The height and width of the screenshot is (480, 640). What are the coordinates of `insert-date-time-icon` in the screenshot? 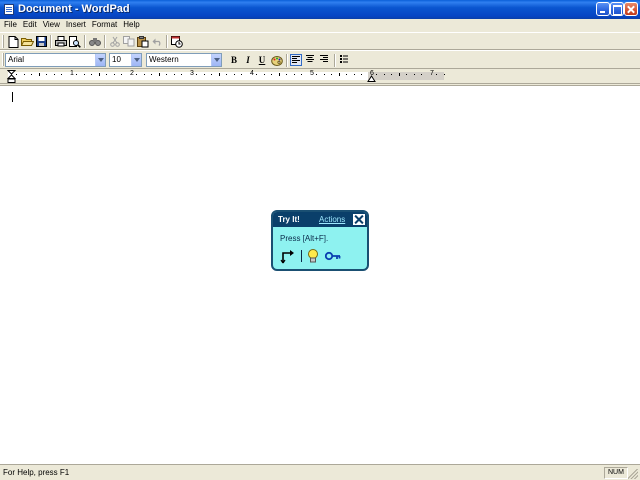 It's located at (177, 41).